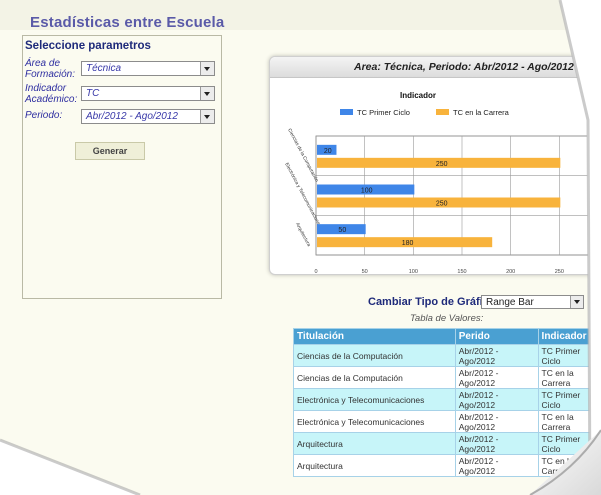 This screenshot has width=601, height=495. Describe the element at coordinates (447, 318) in the screenshot. I see `table-caption: Tabla de Valores:` at that location.